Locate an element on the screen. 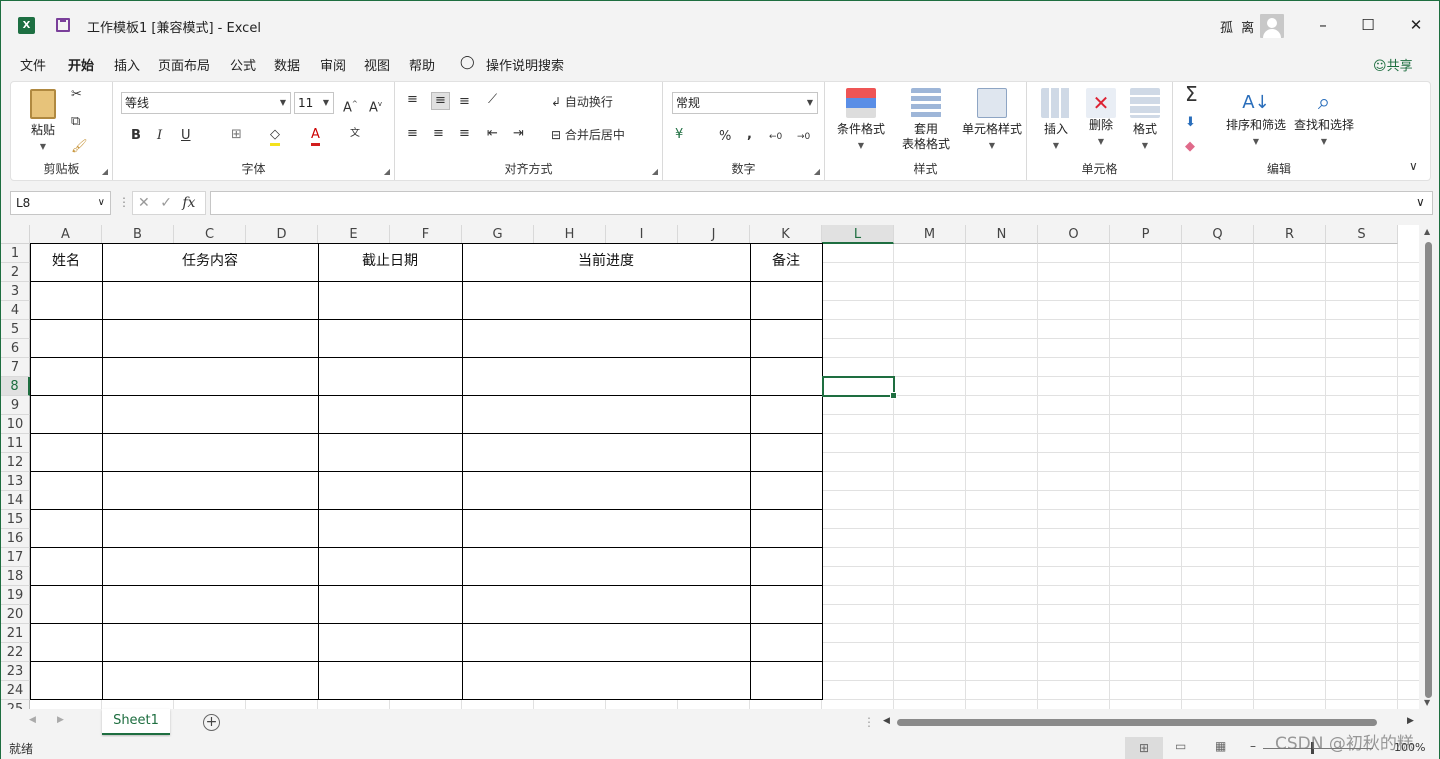  row-header-15: 15 is located at coordinates (15, 519).